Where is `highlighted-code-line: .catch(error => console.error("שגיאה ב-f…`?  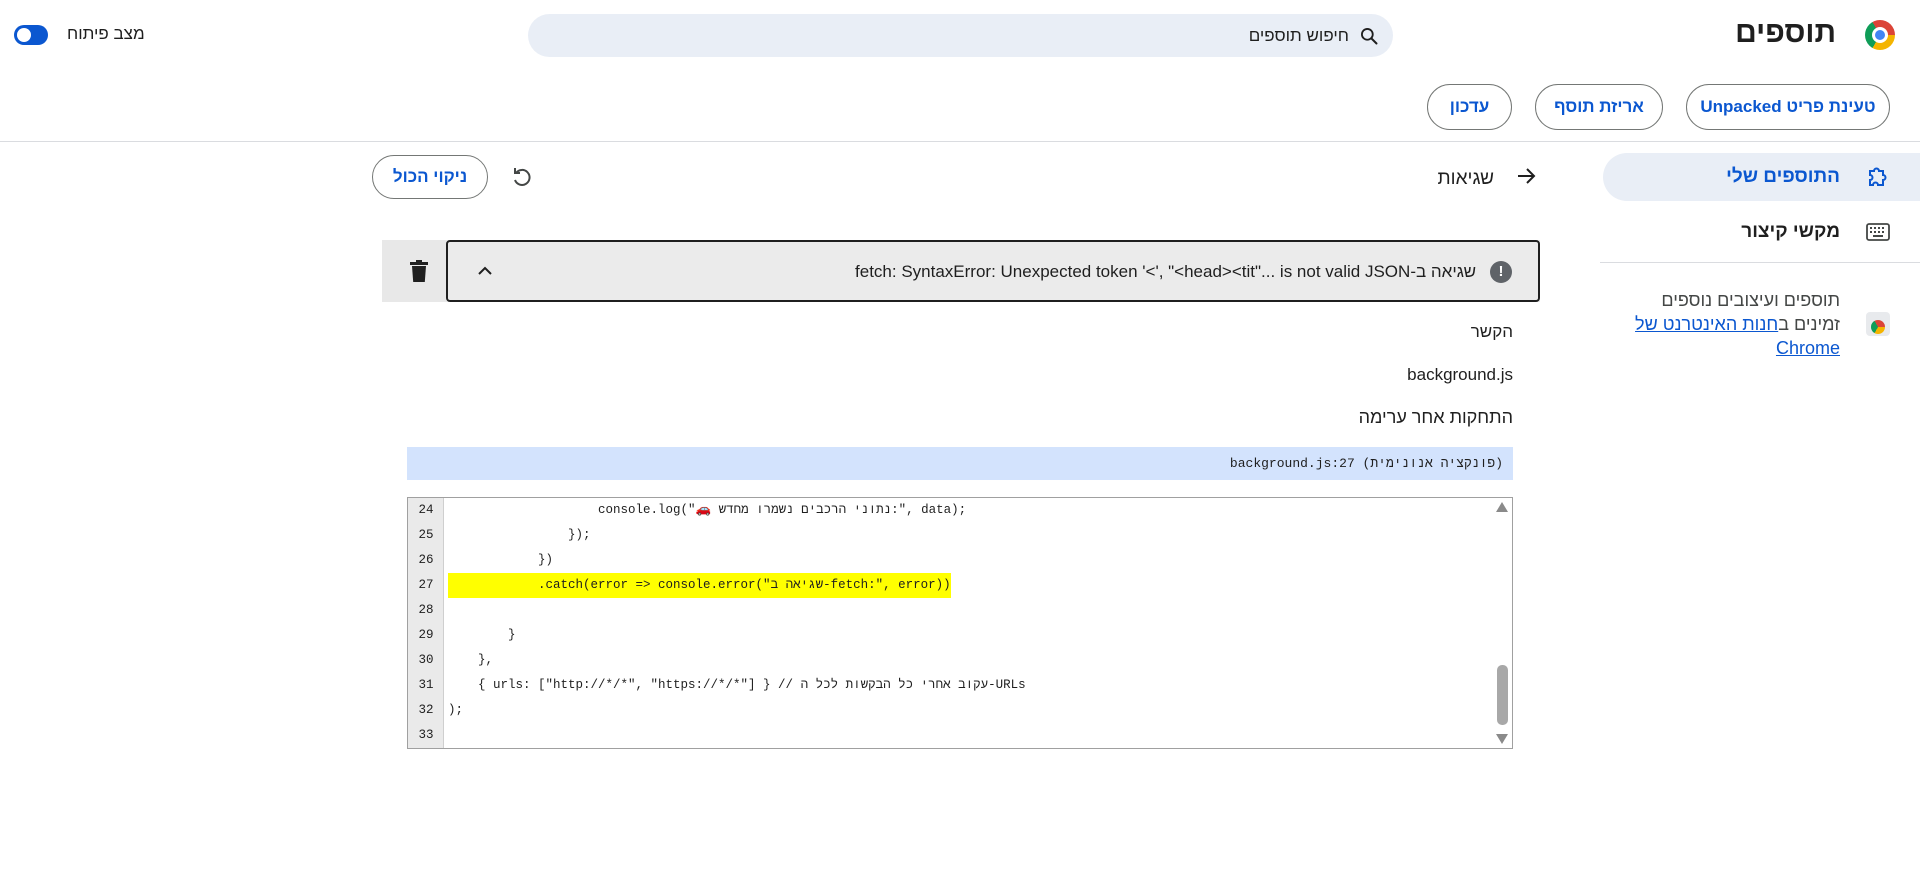 highlighted-code-line: .catch(error => console.error("שגיאה ב-f… is located at coordinates (699, 585).